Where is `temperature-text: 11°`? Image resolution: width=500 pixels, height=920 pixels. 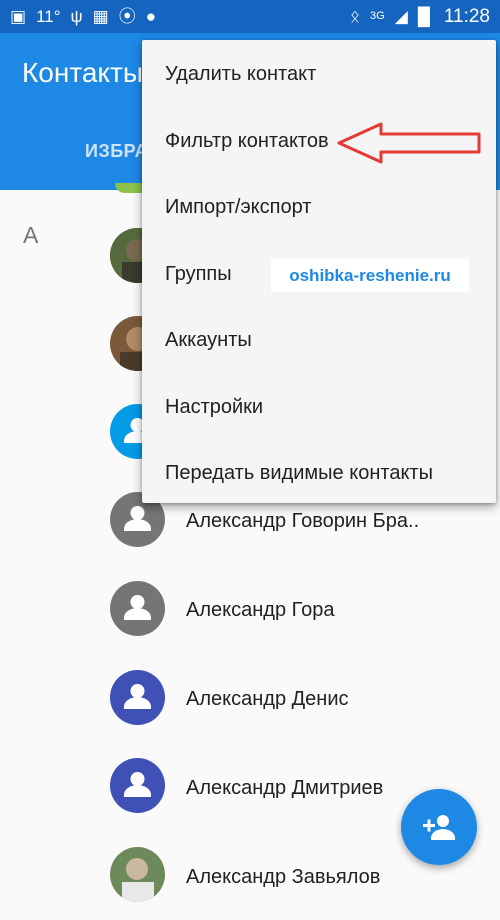
temperature-text: 11° is located at coordinates (48, 16).